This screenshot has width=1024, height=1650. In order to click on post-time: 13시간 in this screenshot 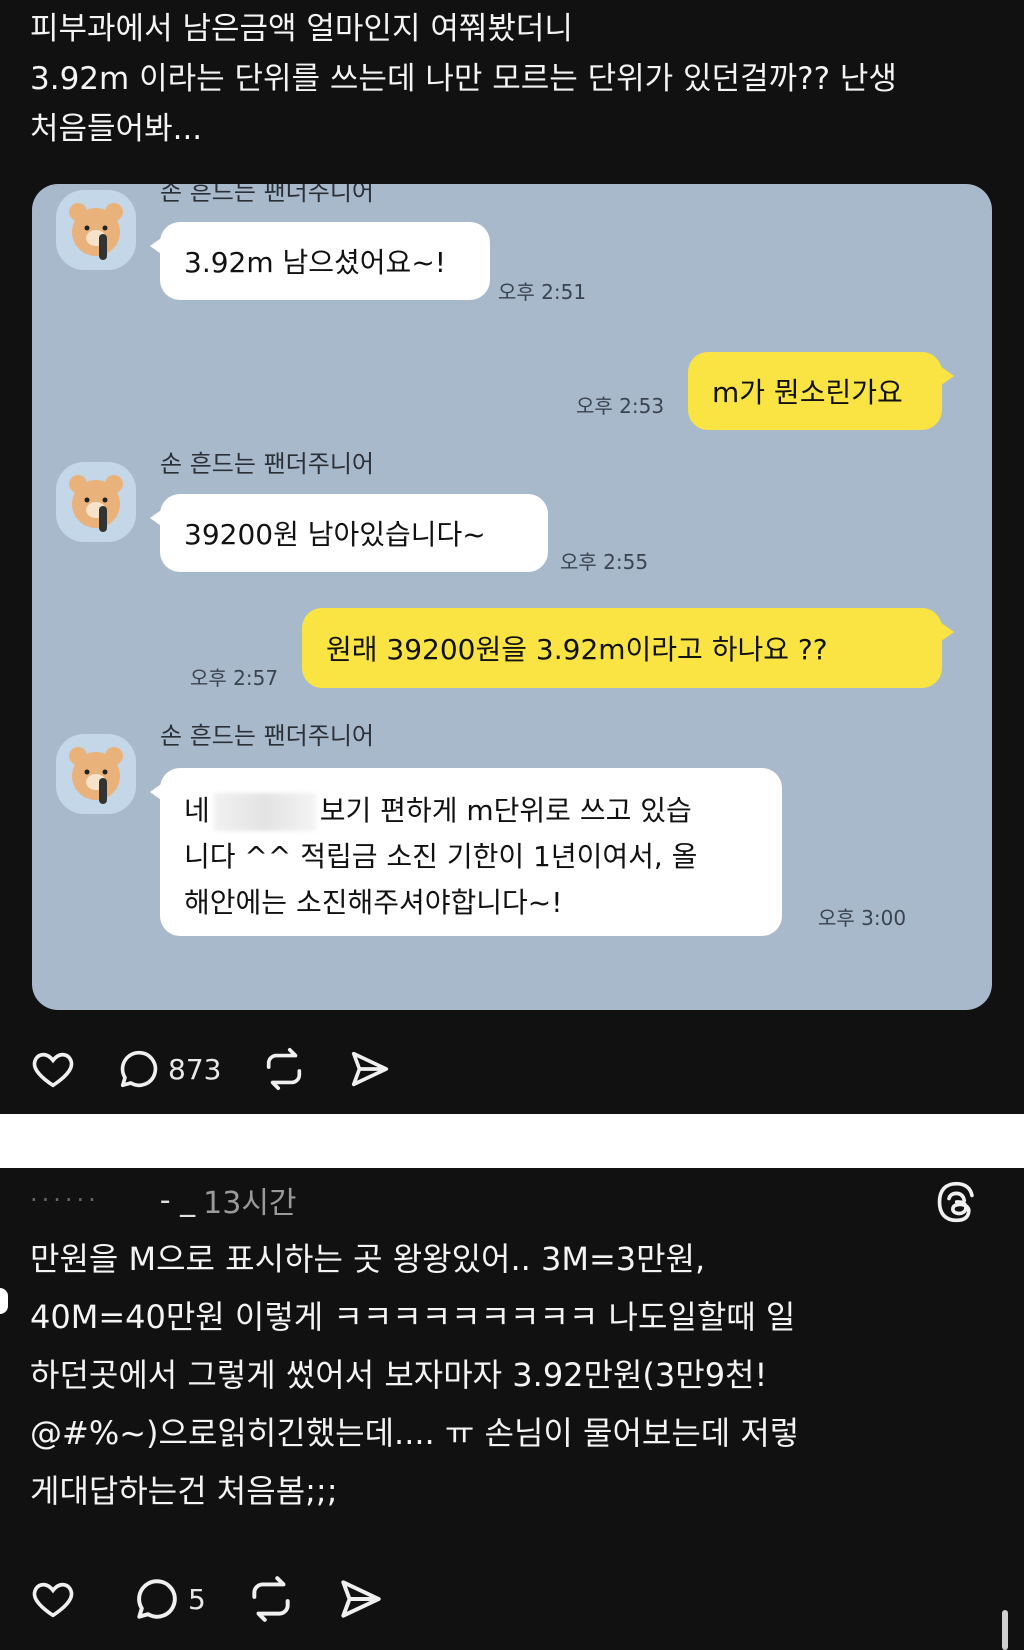, I will do `click(250, 1203)`.